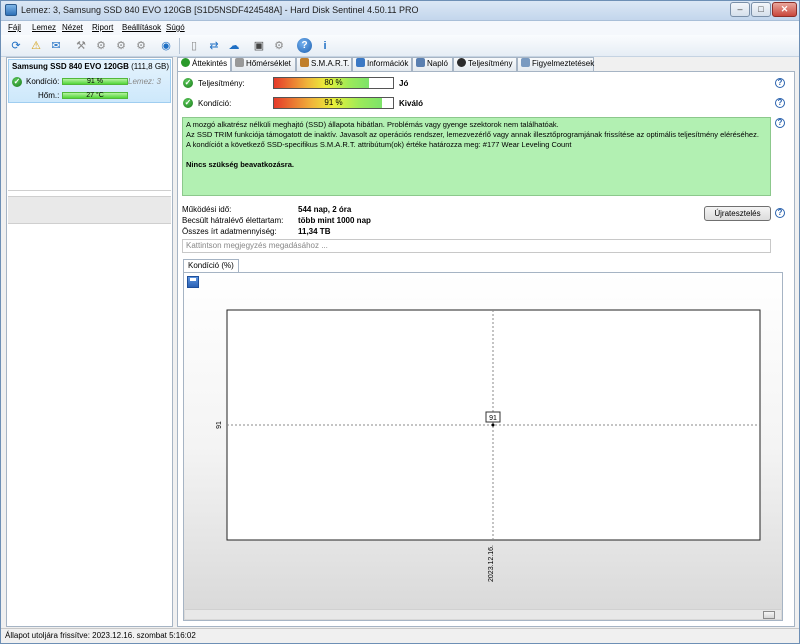 The image size is (800, 644). What do you see at coordinates (215, 103) in the screenshot?
I see `condition-label-main: Kondíció:` at bounding box center [215, 103].